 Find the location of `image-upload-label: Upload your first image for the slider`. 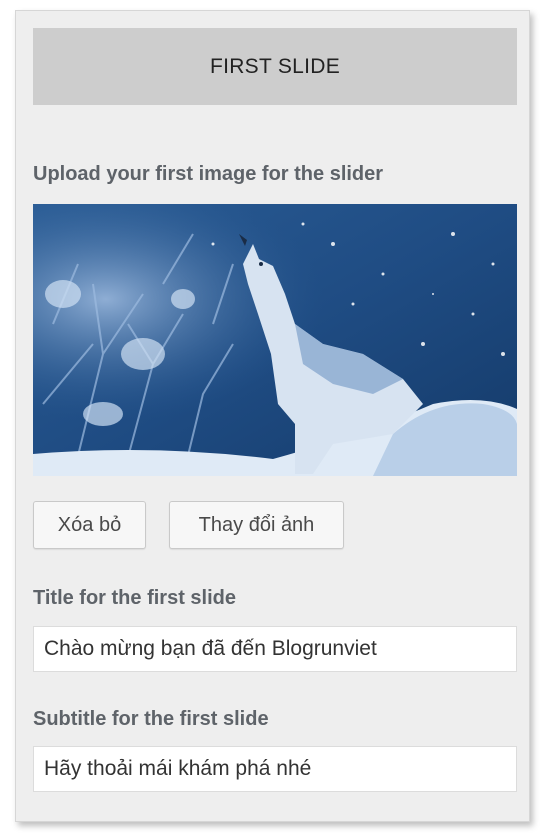

image-upload-label: Upload your first image for the slider is located at coordinates (208, 174).